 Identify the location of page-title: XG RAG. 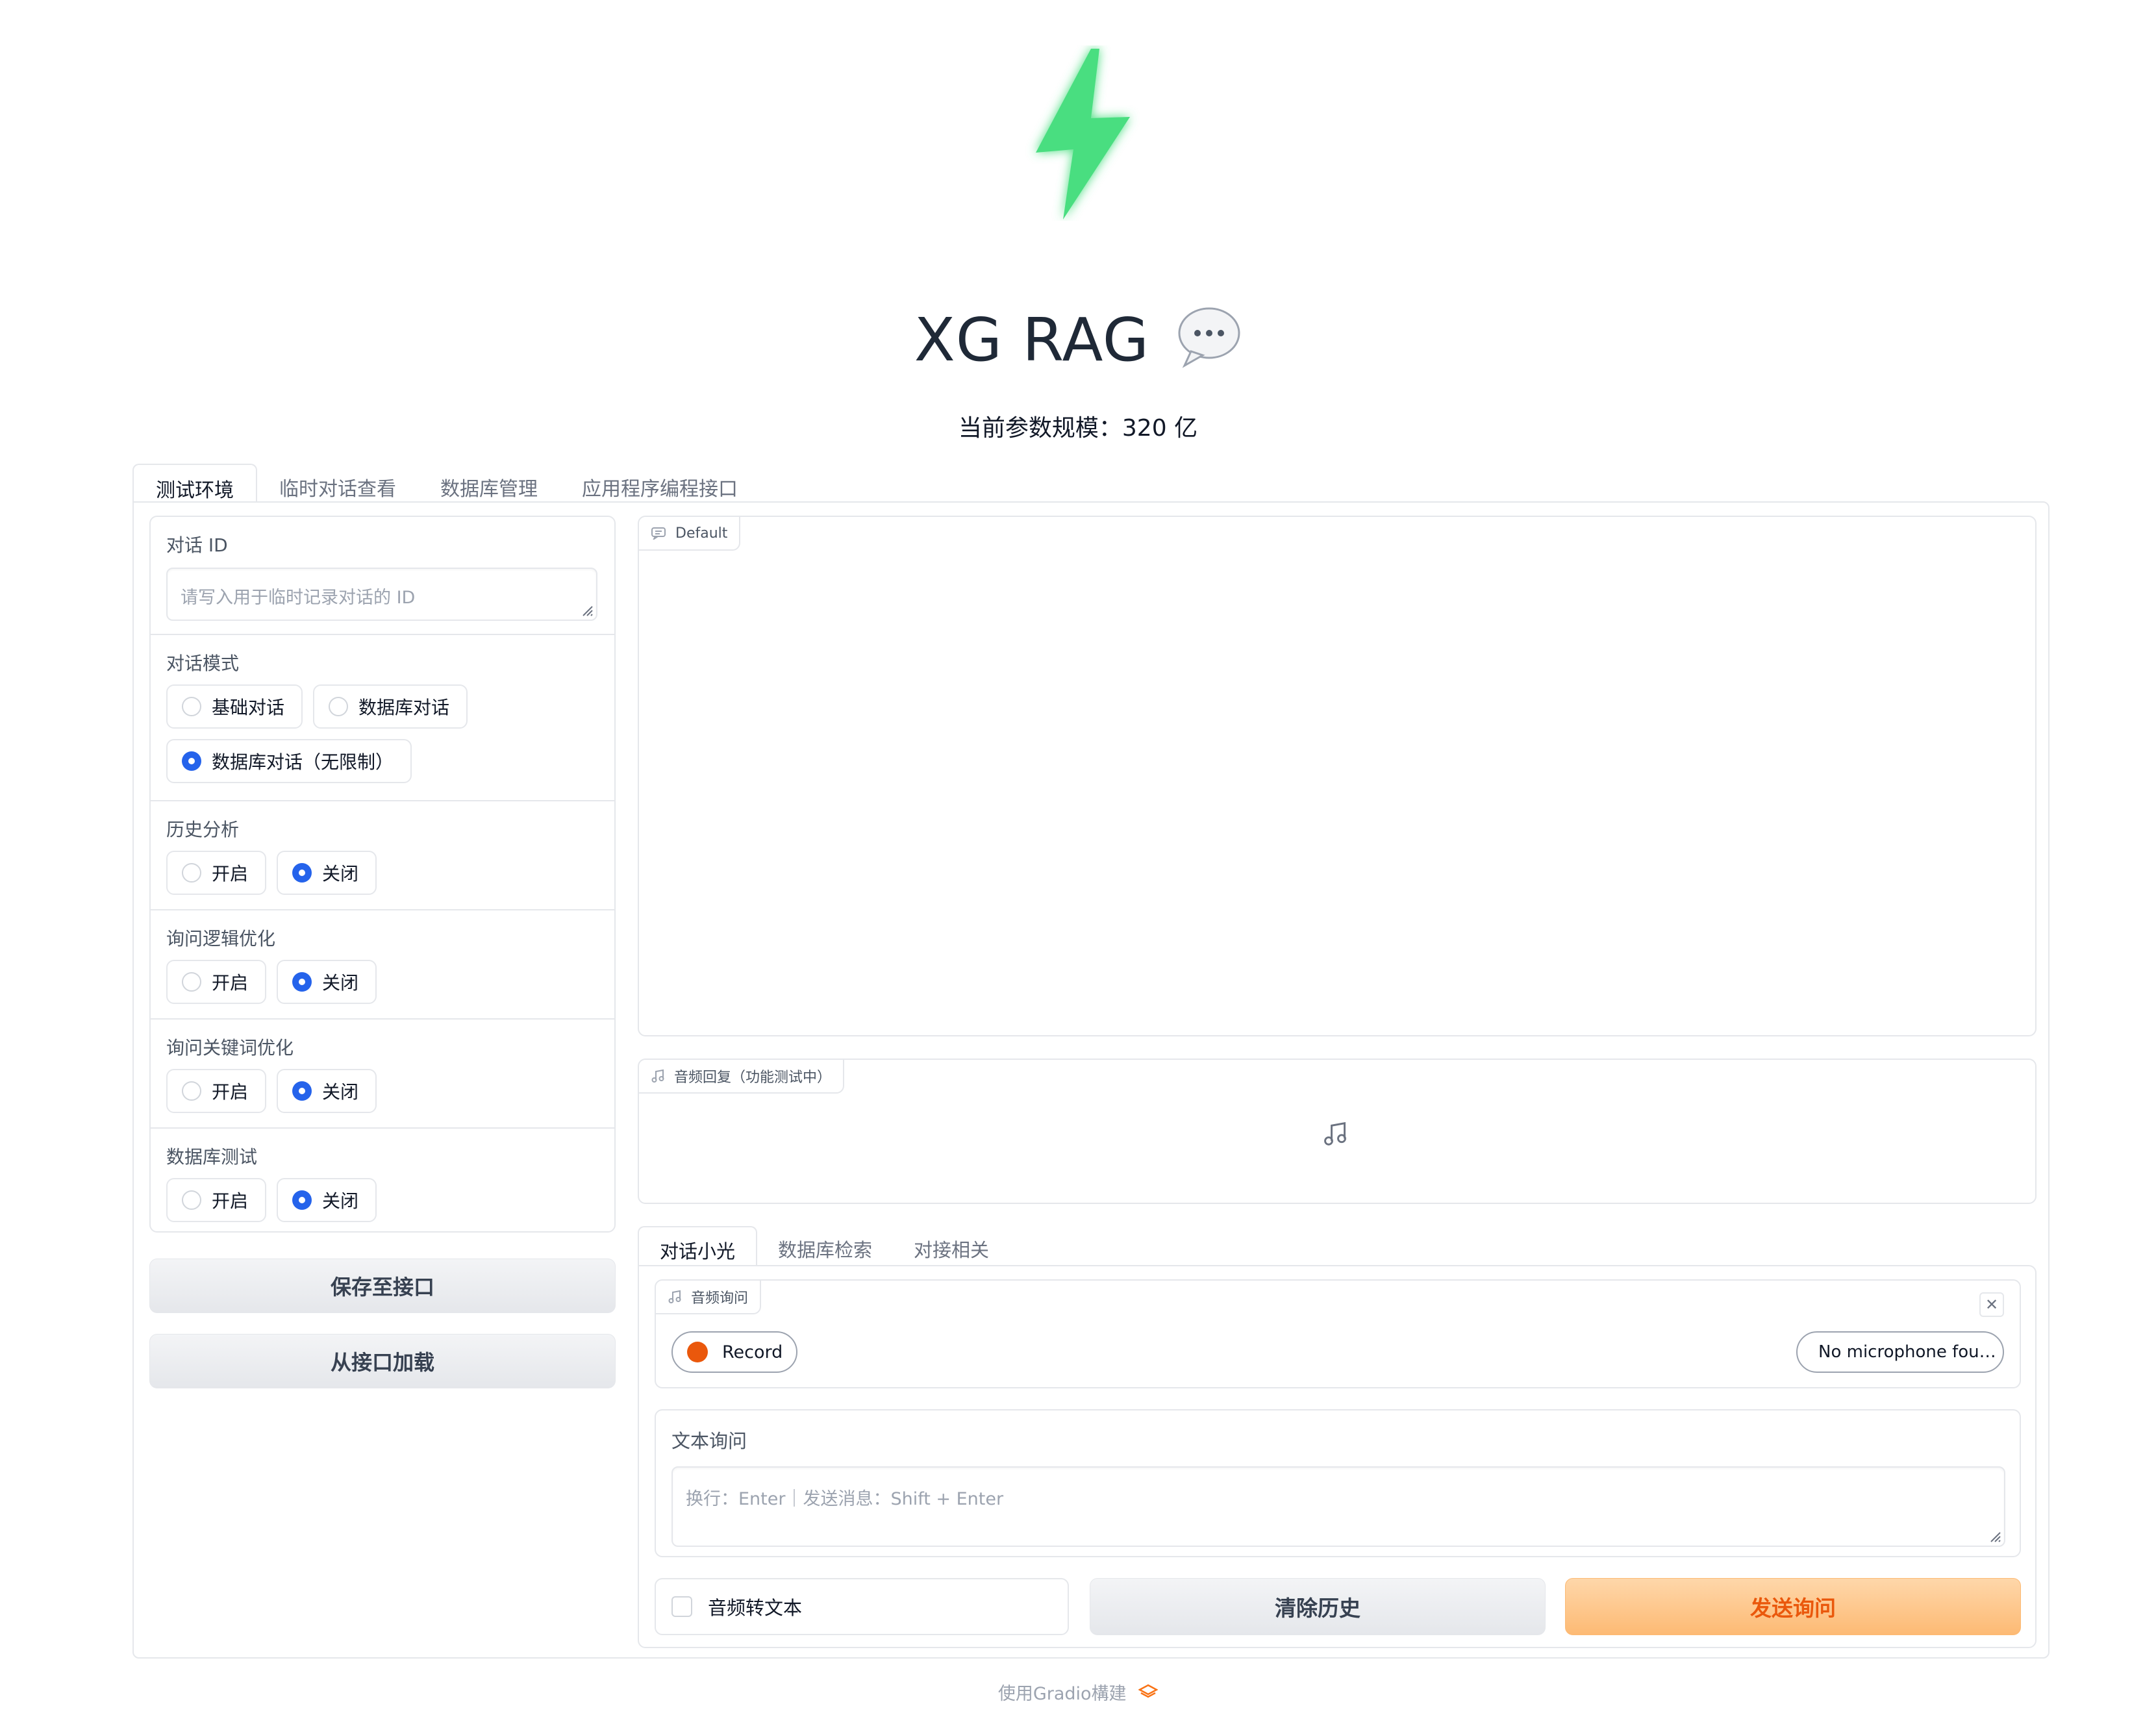
(1078, 343).